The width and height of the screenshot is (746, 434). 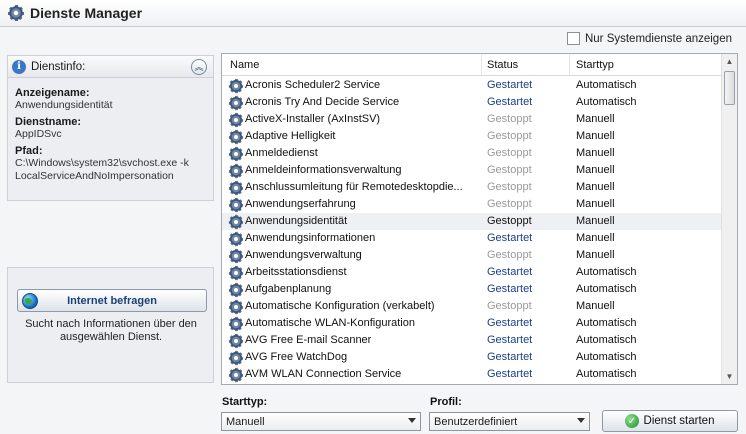 I want to click on vertical-scrollbar: ▲ ▼, so click(x=729, y=219).